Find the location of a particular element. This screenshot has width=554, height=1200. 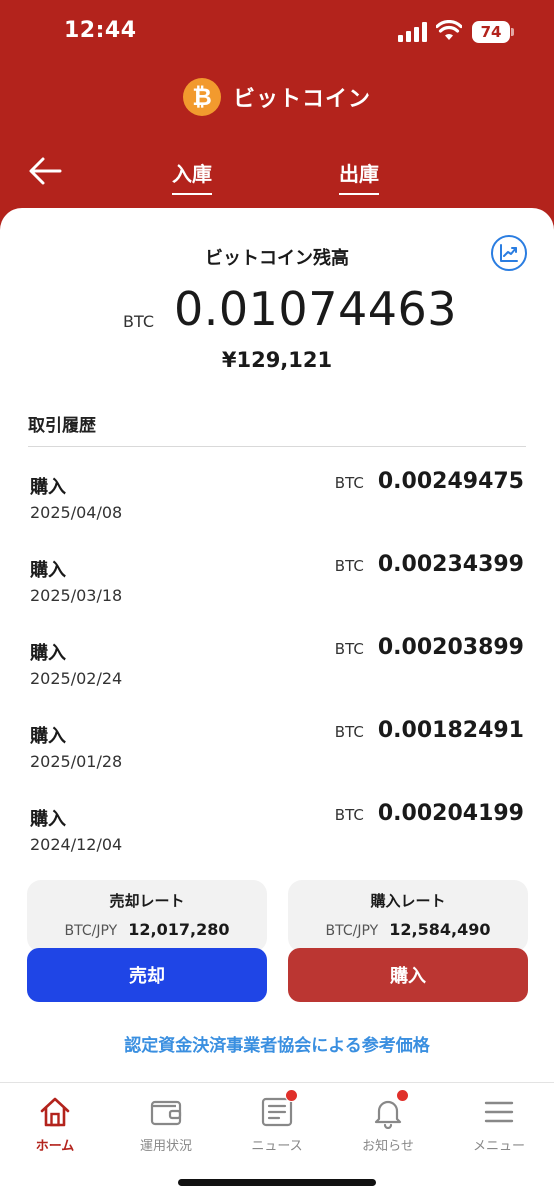

tab-deposit: 入庫 is located at coordinates (192, 176).